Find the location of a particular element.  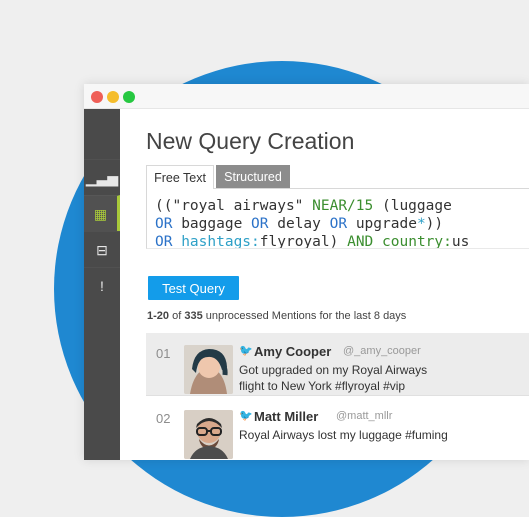

page-title: New Query Creation is located at coordinates (250, 141).